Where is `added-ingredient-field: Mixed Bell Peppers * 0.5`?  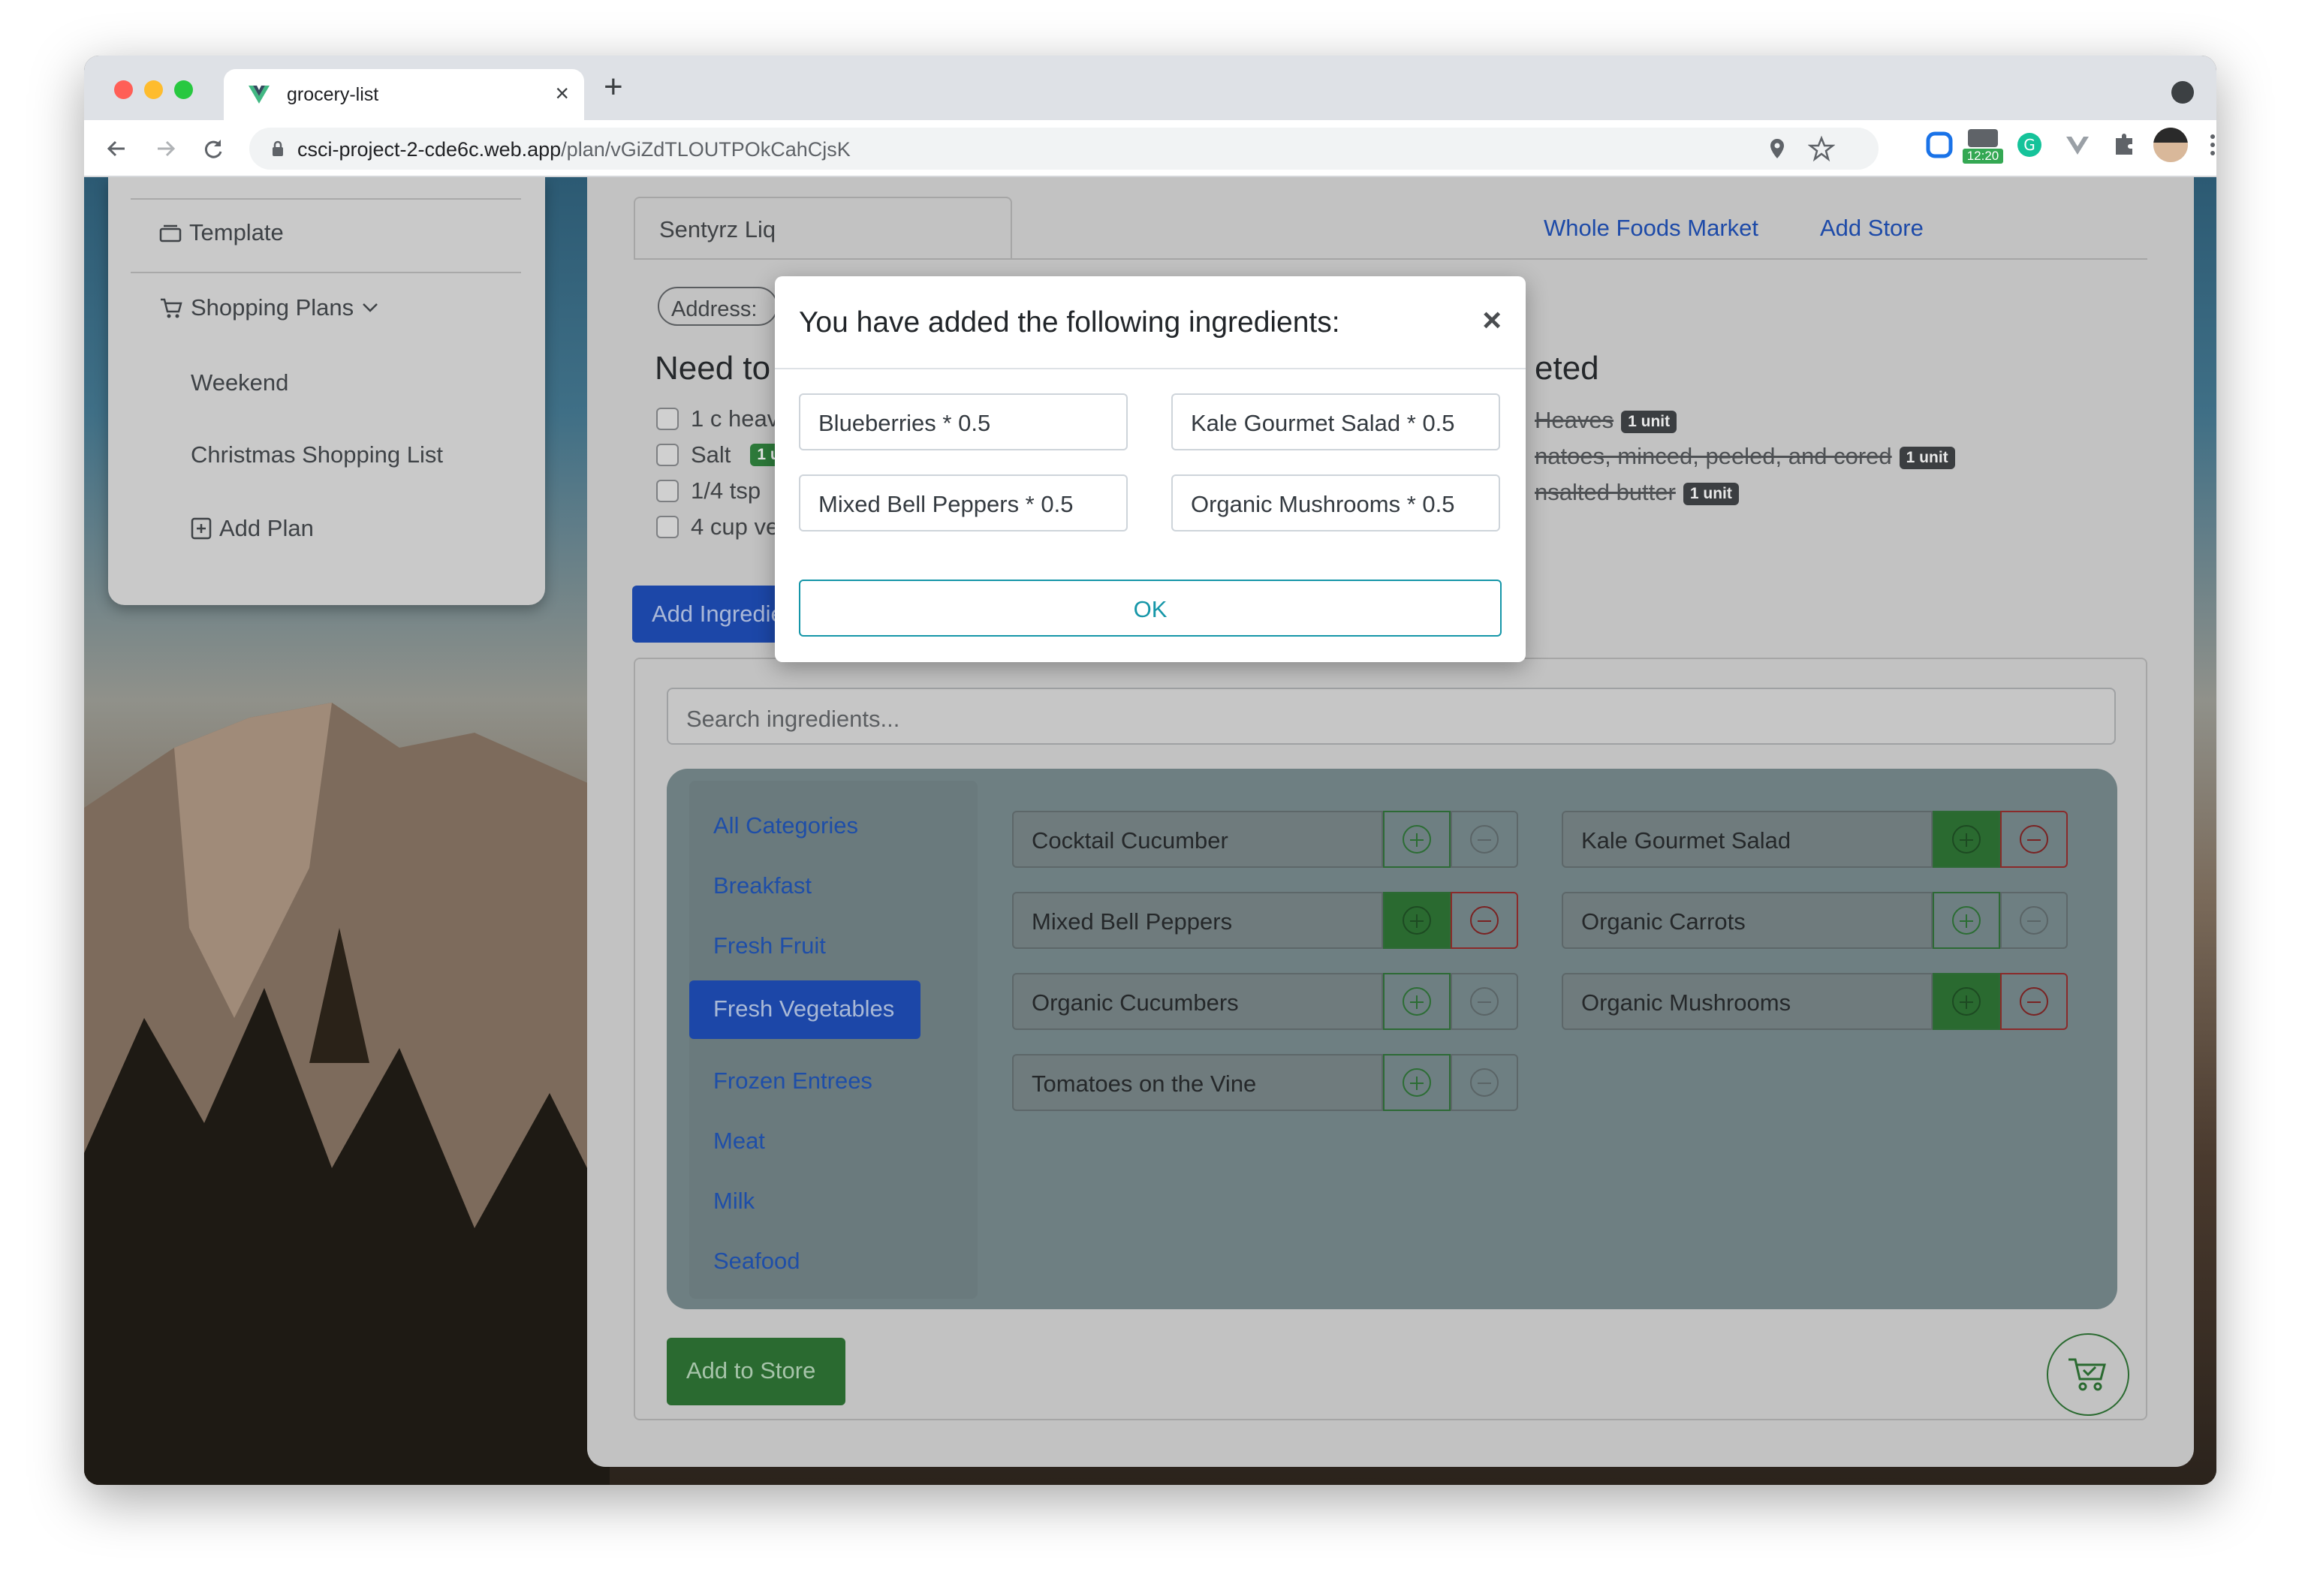
added-ingredient-field: Mixed Bell Peppers * 0.5 is located at coordinates (963, 502).